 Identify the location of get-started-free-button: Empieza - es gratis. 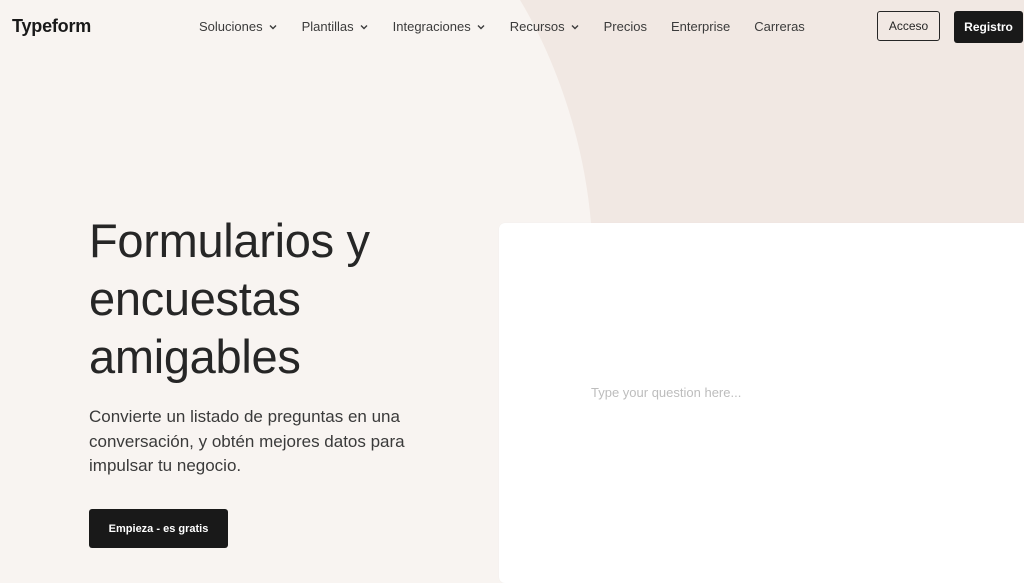
(158, 528).